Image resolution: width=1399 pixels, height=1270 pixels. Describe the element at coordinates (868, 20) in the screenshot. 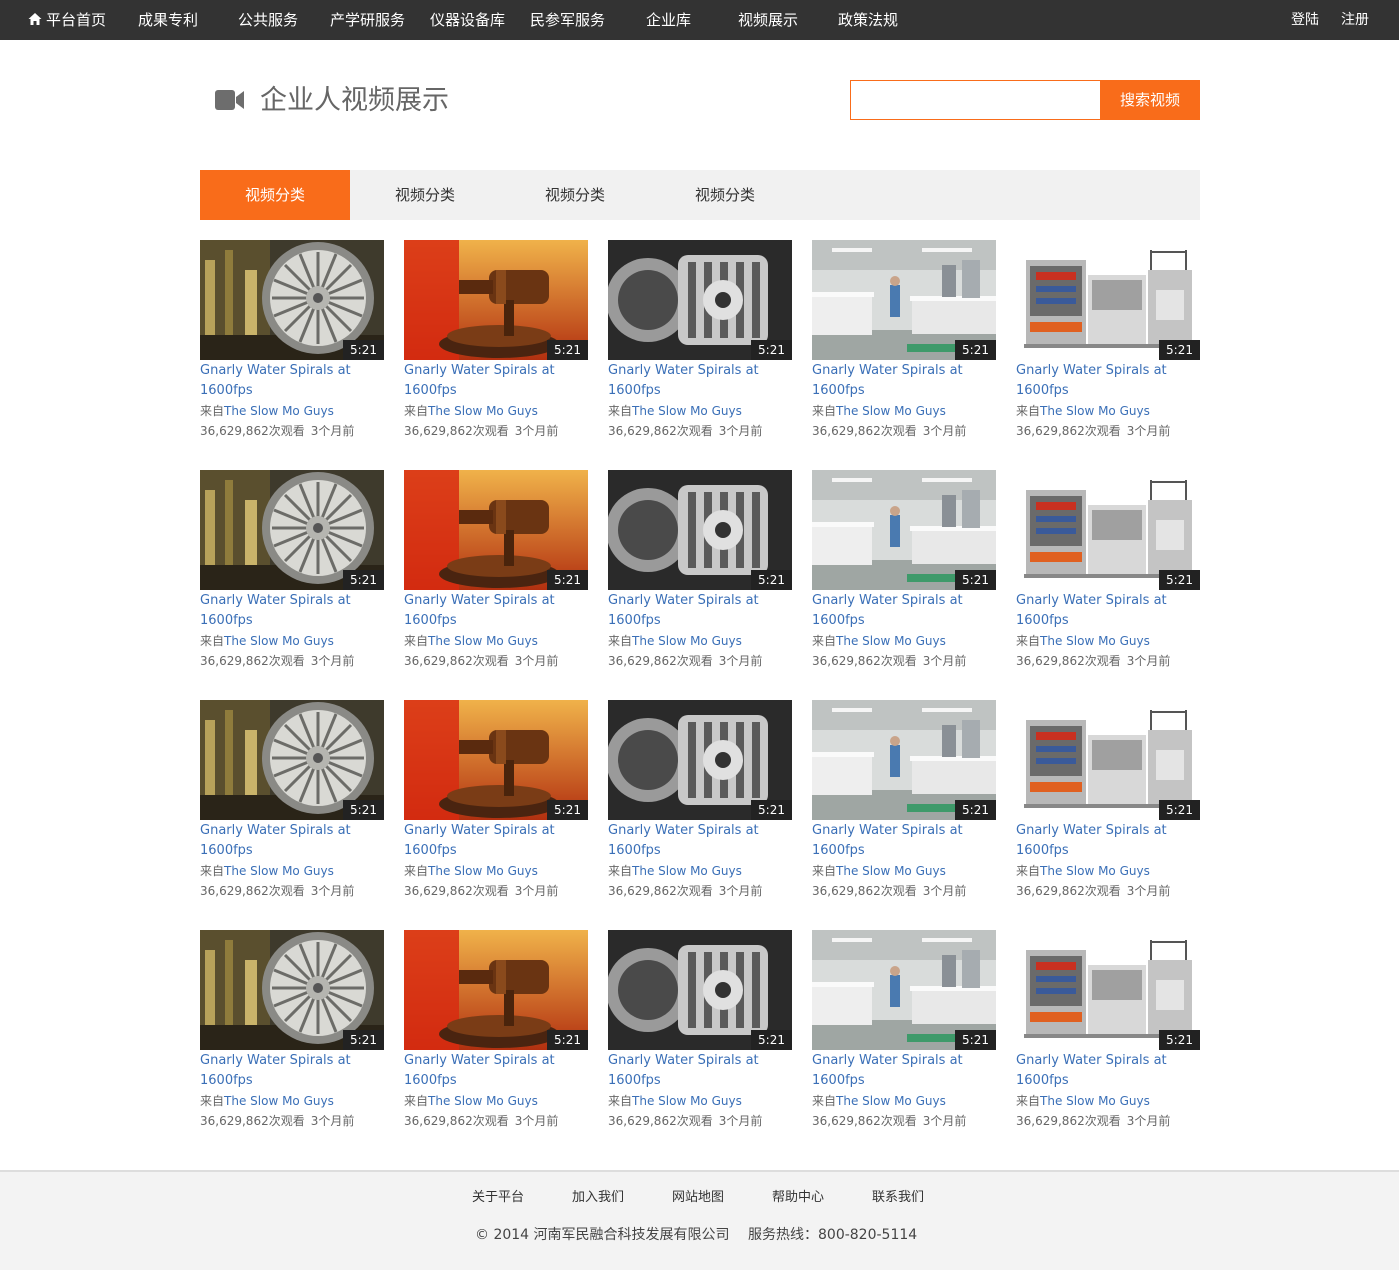

I see `nav-item-policies: 政策法规` at that location.